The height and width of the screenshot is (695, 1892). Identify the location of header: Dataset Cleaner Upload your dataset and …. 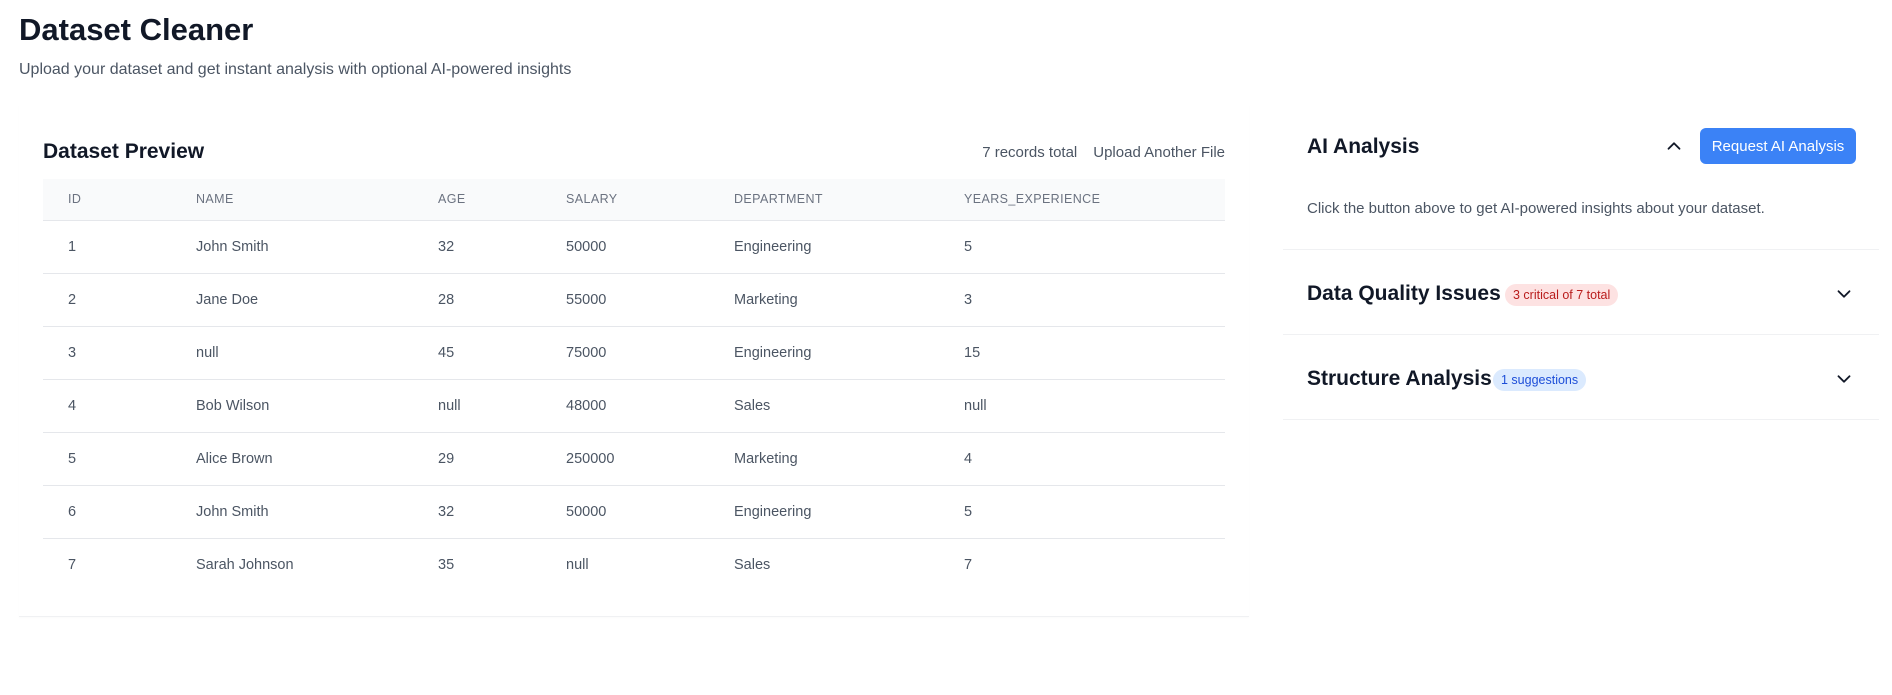
(295, 46).